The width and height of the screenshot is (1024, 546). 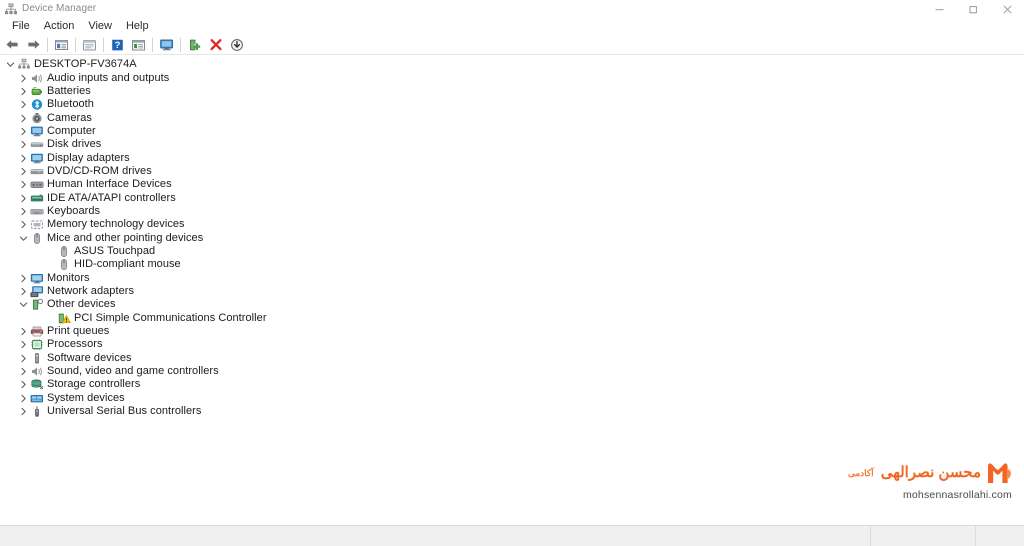 I want to click on show-devices-button, so click(x=166, y=45).